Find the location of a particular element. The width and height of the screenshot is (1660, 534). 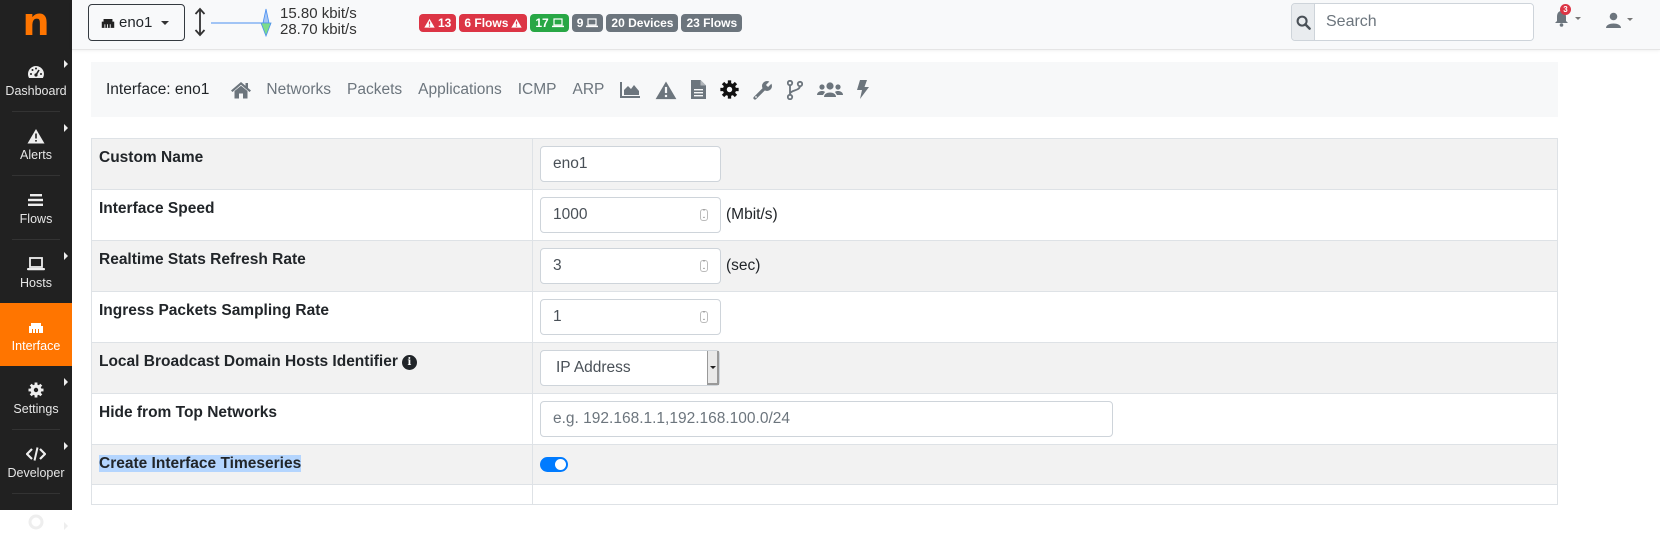

throughput-readout: 15.80 kbit/s 28.70 kbit/s is located at coordinates (318, 22).